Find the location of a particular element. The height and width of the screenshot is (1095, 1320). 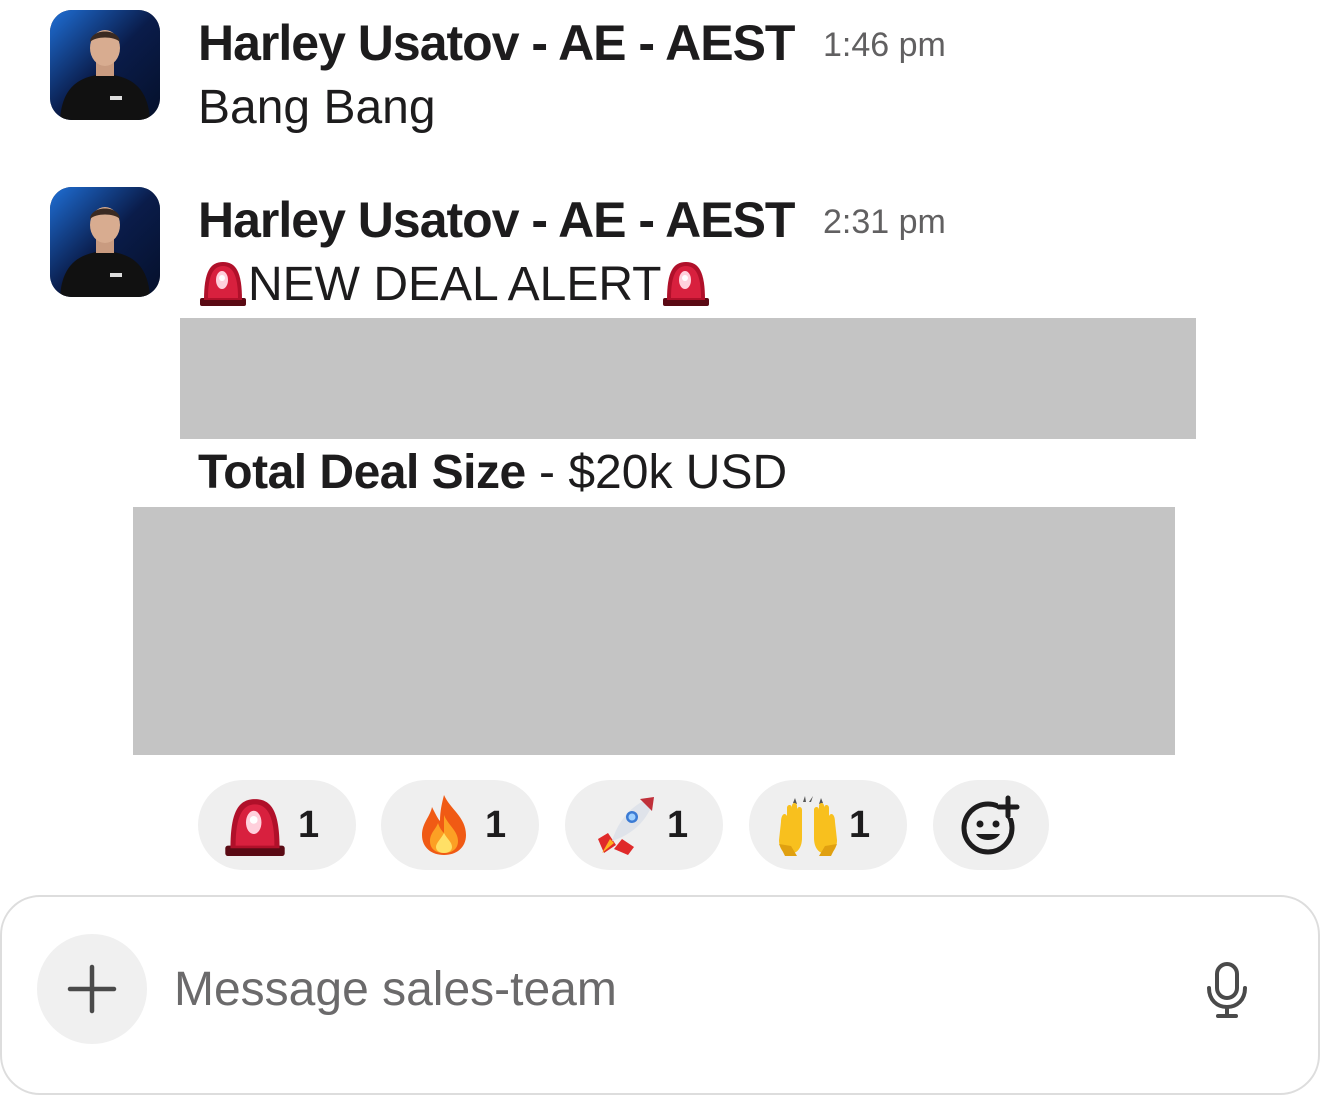

attach-button is located at coordinates (92, 989).